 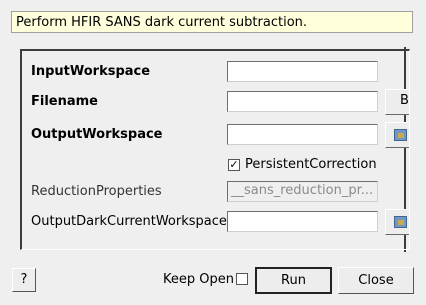 What do you see at coordinates (302, 221) in the screenshot?
I see `output-dark-current-workspace-field` at bounding box center [302, 221].